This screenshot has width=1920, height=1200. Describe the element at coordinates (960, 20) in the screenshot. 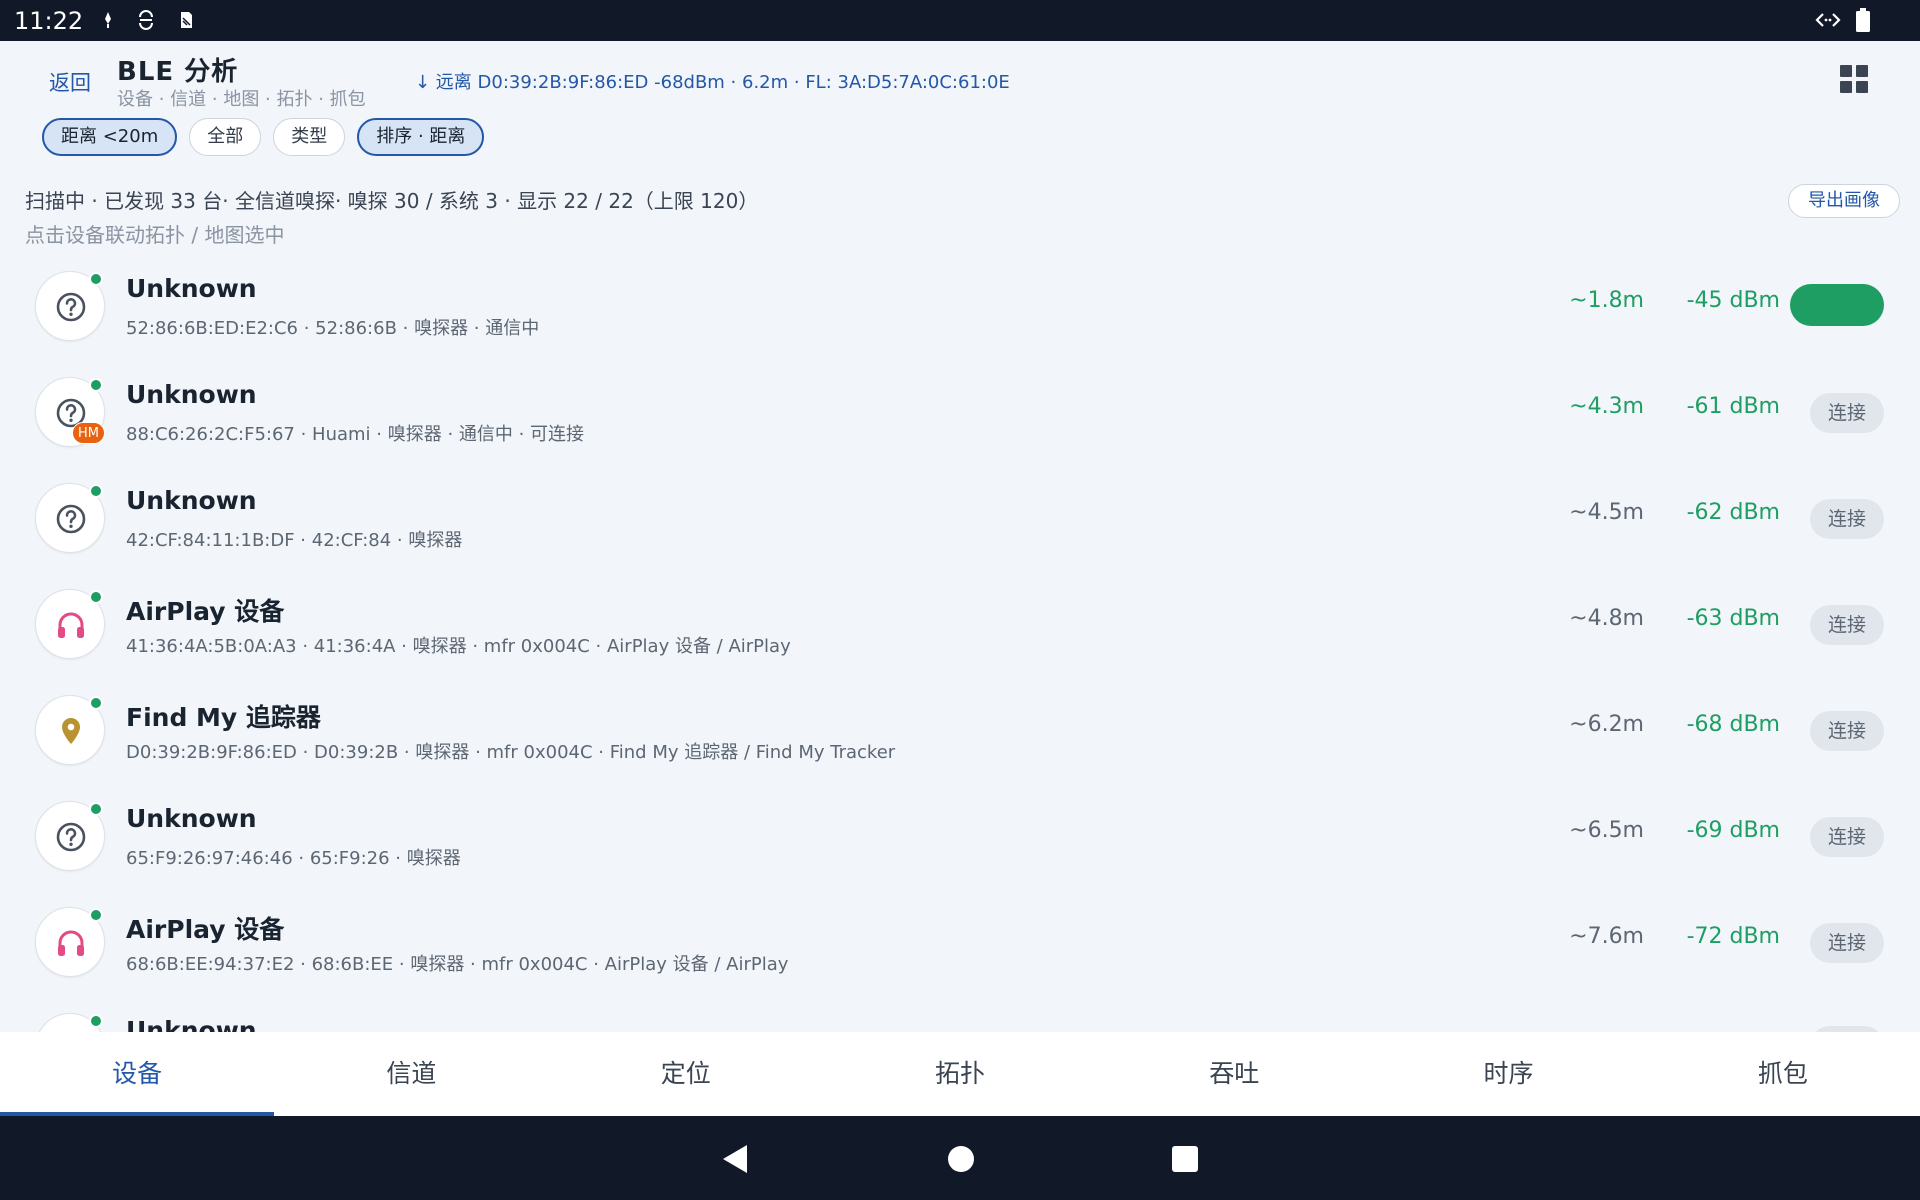

I see `status-bar: 11:22` at that location.